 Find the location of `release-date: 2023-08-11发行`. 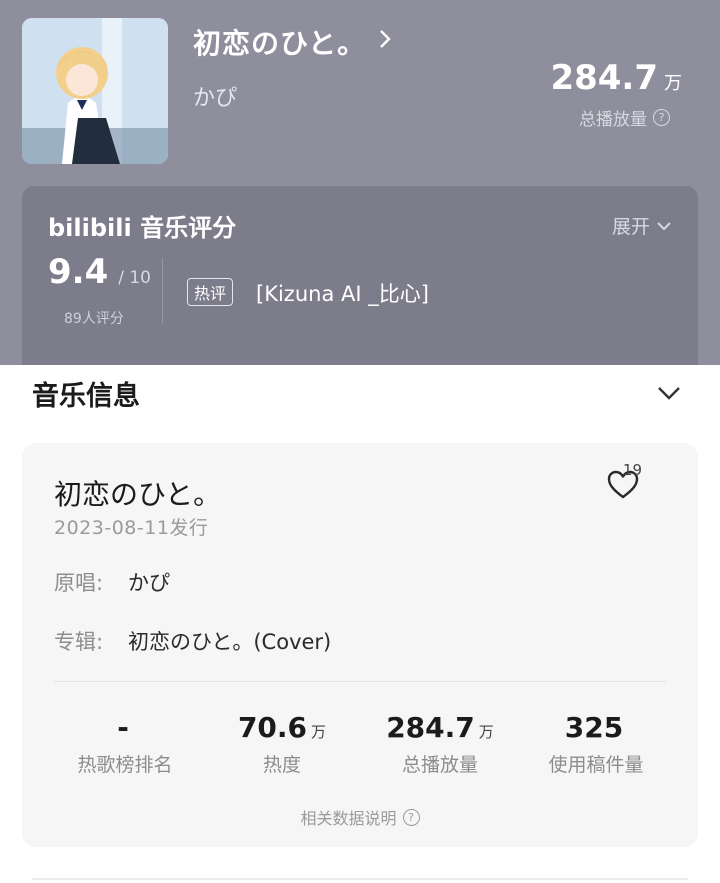

release-date: 2023-08-11发行 is located at coordinates (131, 528).